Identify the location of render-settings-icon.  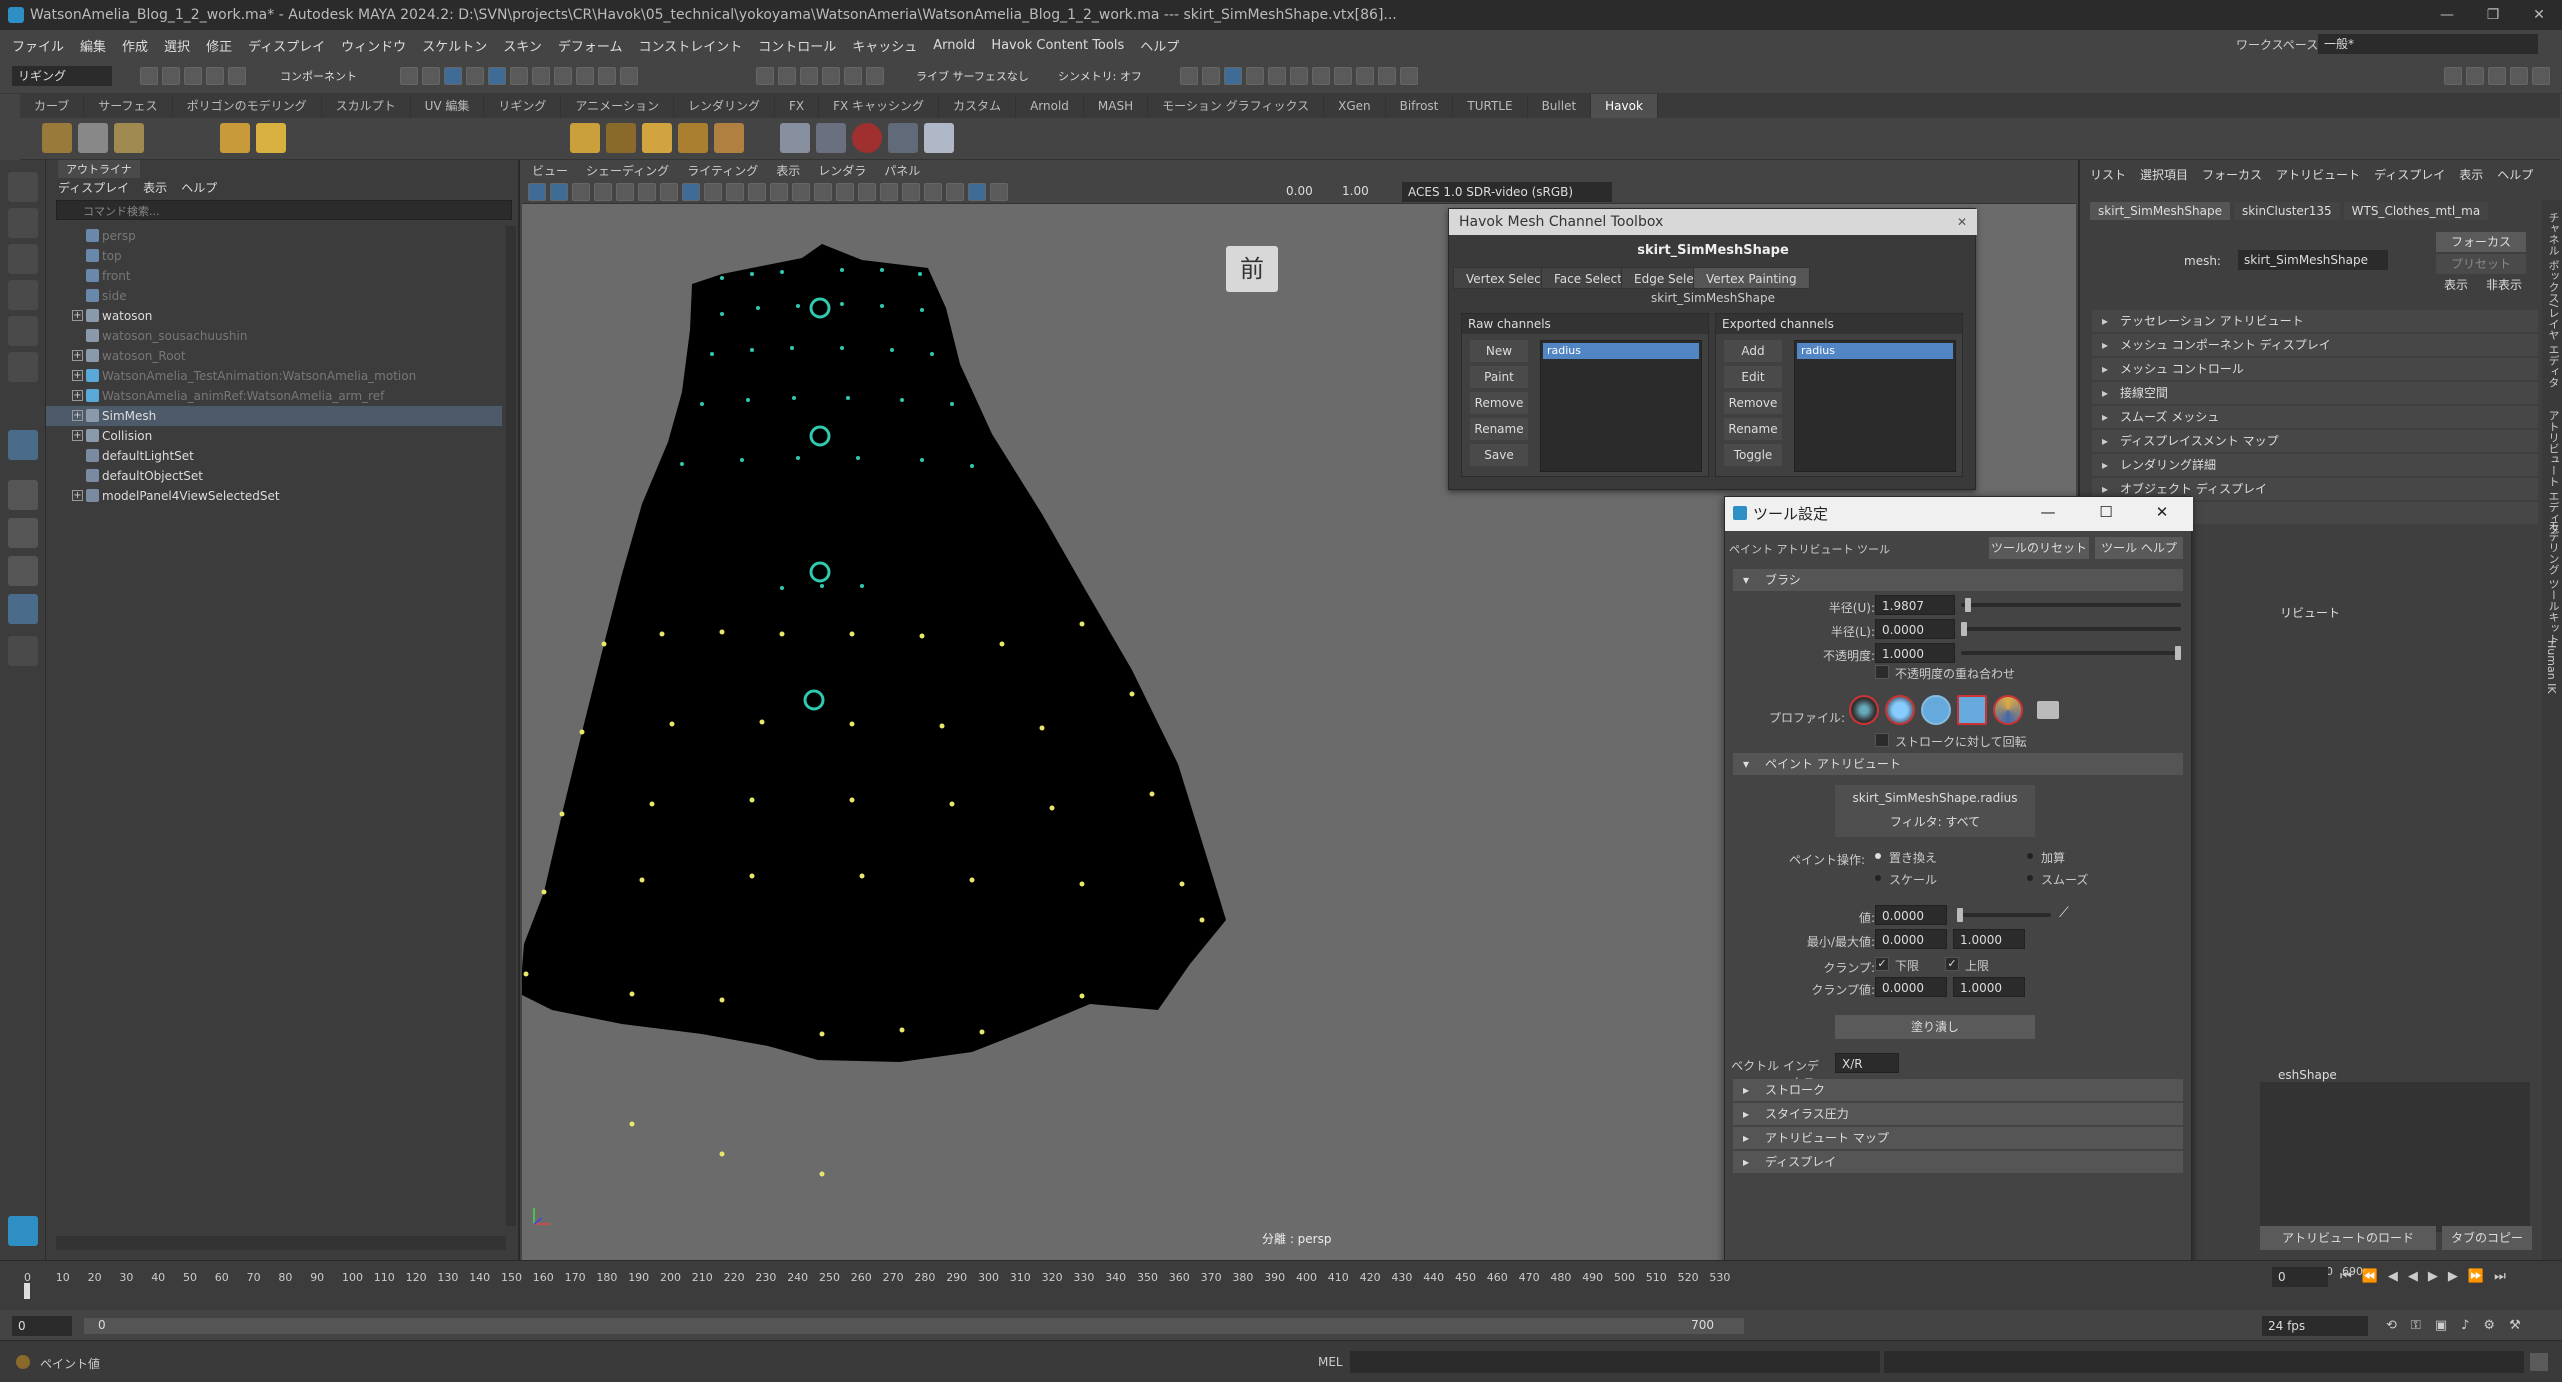
(1233, 76).